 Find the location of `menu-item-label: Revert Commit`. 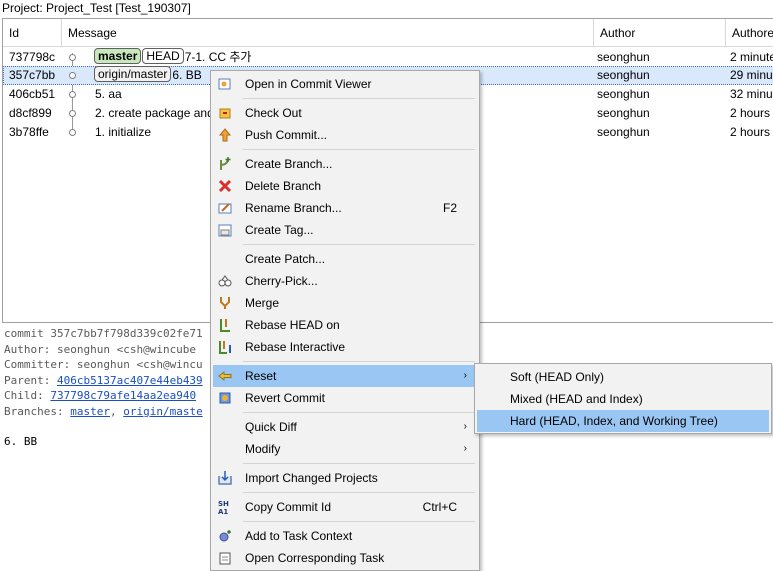

menu-item-label: Revert Commit is located at coordinates (285, 398).